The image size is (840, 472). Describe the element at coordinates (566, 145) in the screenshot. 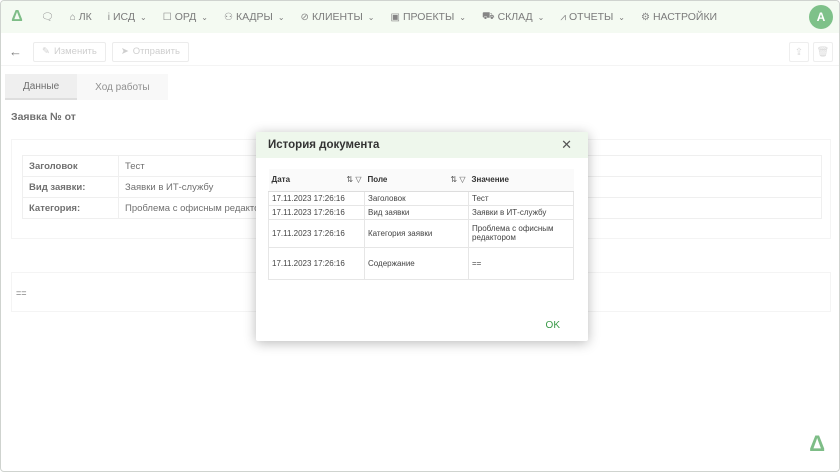

I see `close-icon: ✕` at that location.